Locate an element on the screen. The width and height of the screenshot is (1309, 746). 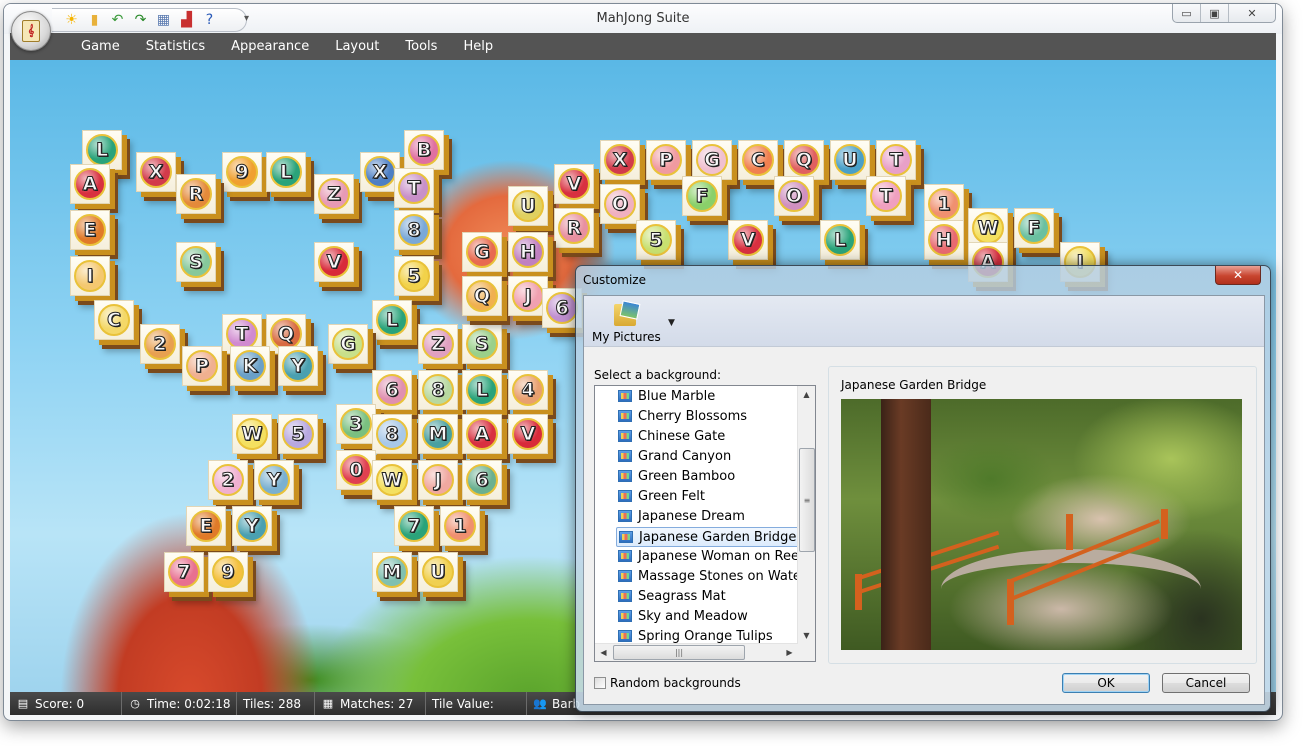
background-list-item: Japanese Woman on Reed is located at coordinates (712, 556).